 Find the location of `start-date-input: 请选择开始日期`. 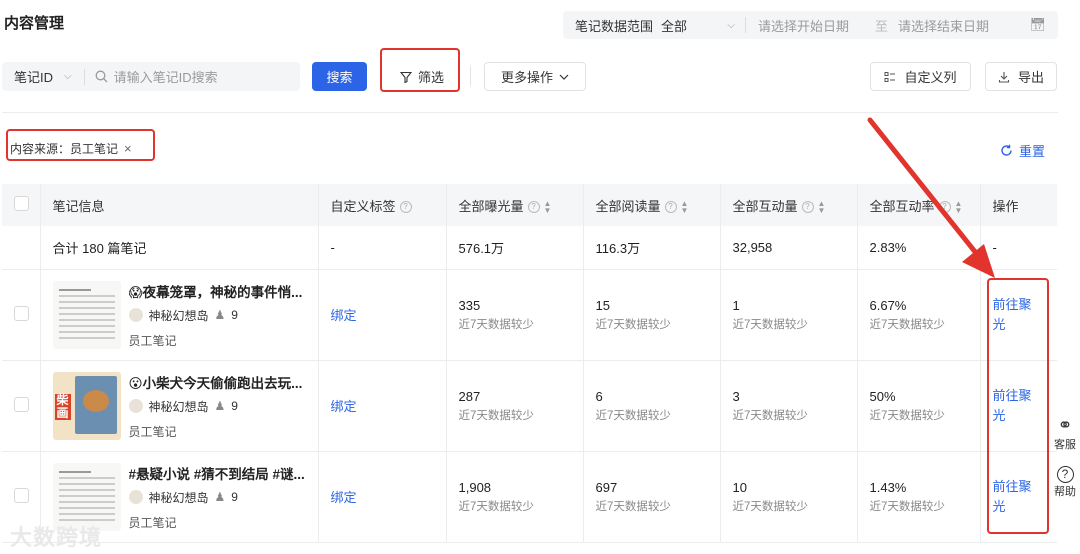

start-date-input: 请选择开始日期 is located at coordinates (797, 25).